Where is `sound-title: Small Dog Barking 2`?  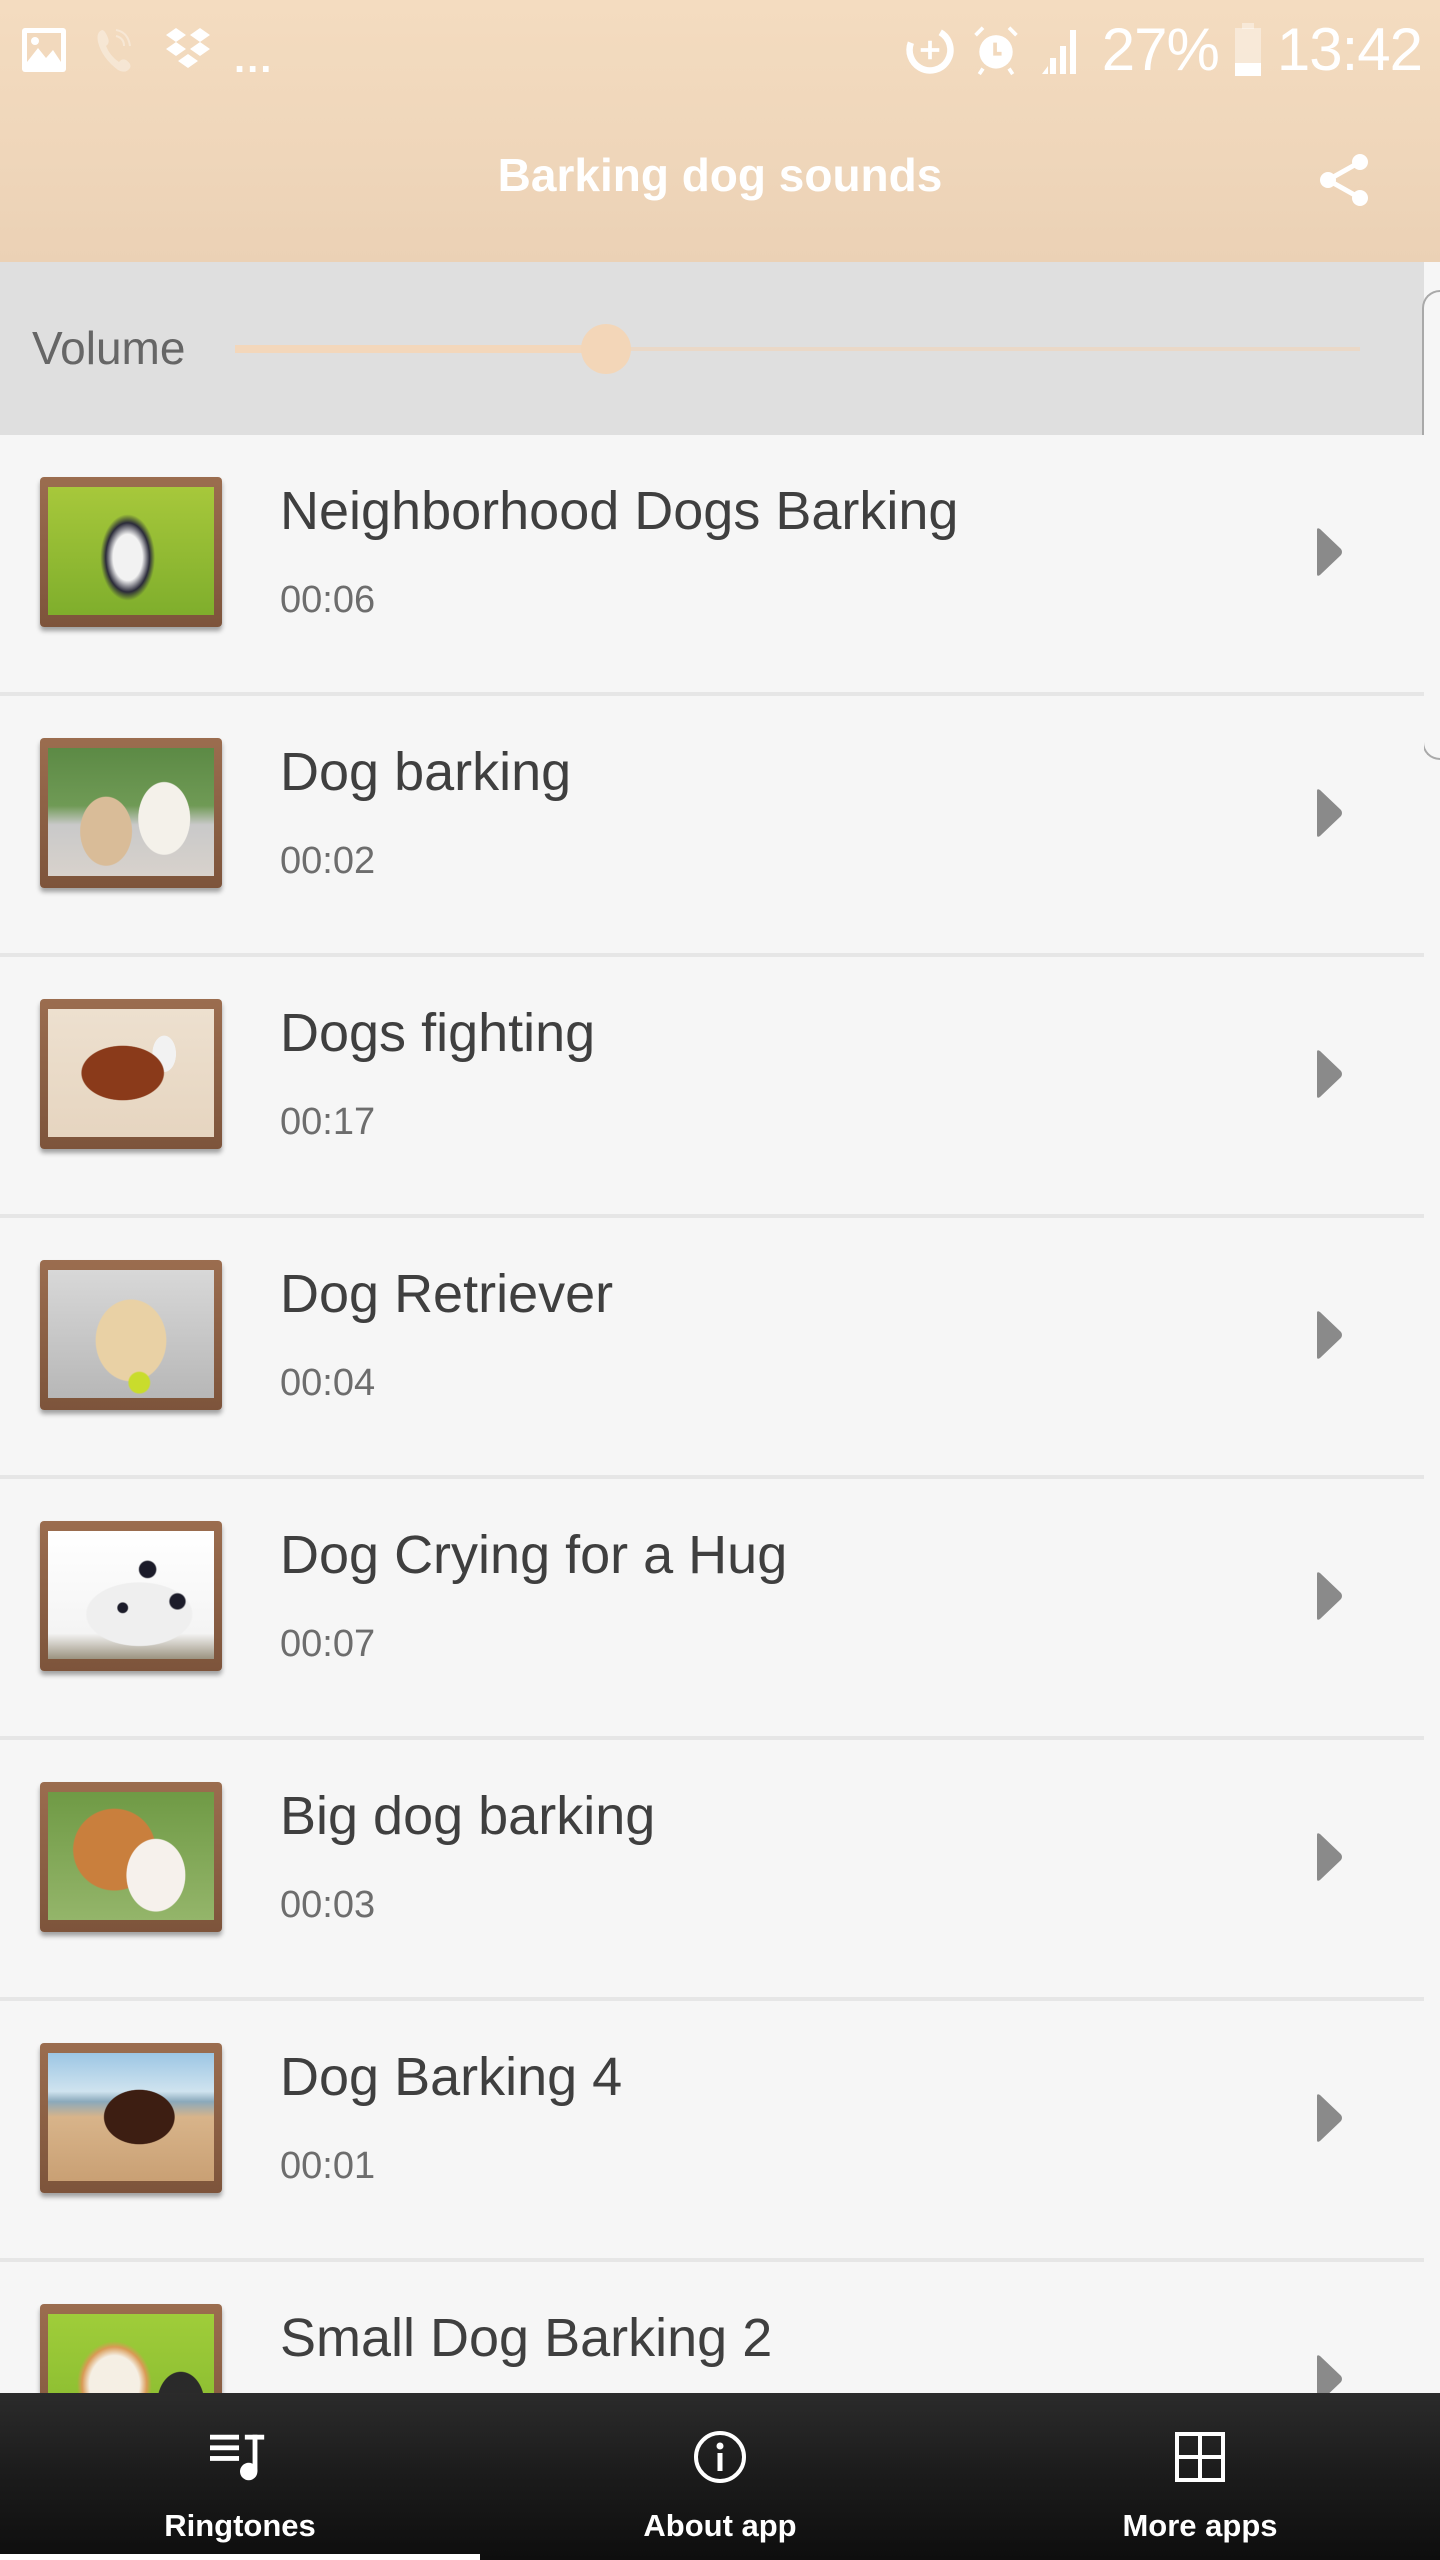 sound-title: Small Dog Barking 2 is located at coordinates (526, 2338).